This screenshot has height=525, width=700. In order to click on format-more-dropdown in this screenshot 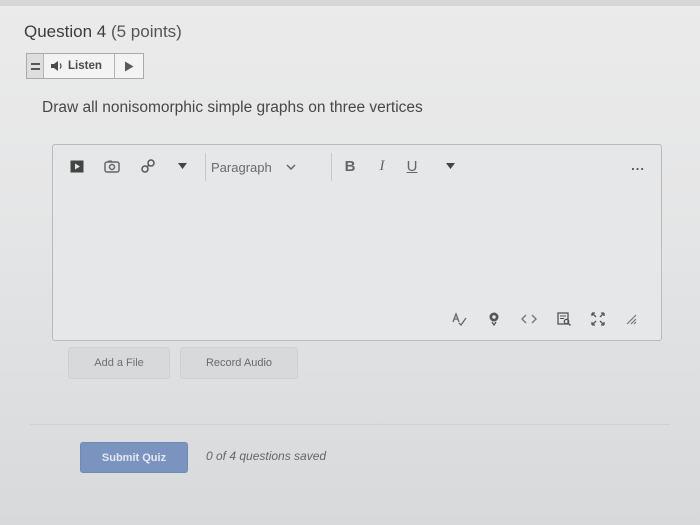, I will do `click(450, 166)`.